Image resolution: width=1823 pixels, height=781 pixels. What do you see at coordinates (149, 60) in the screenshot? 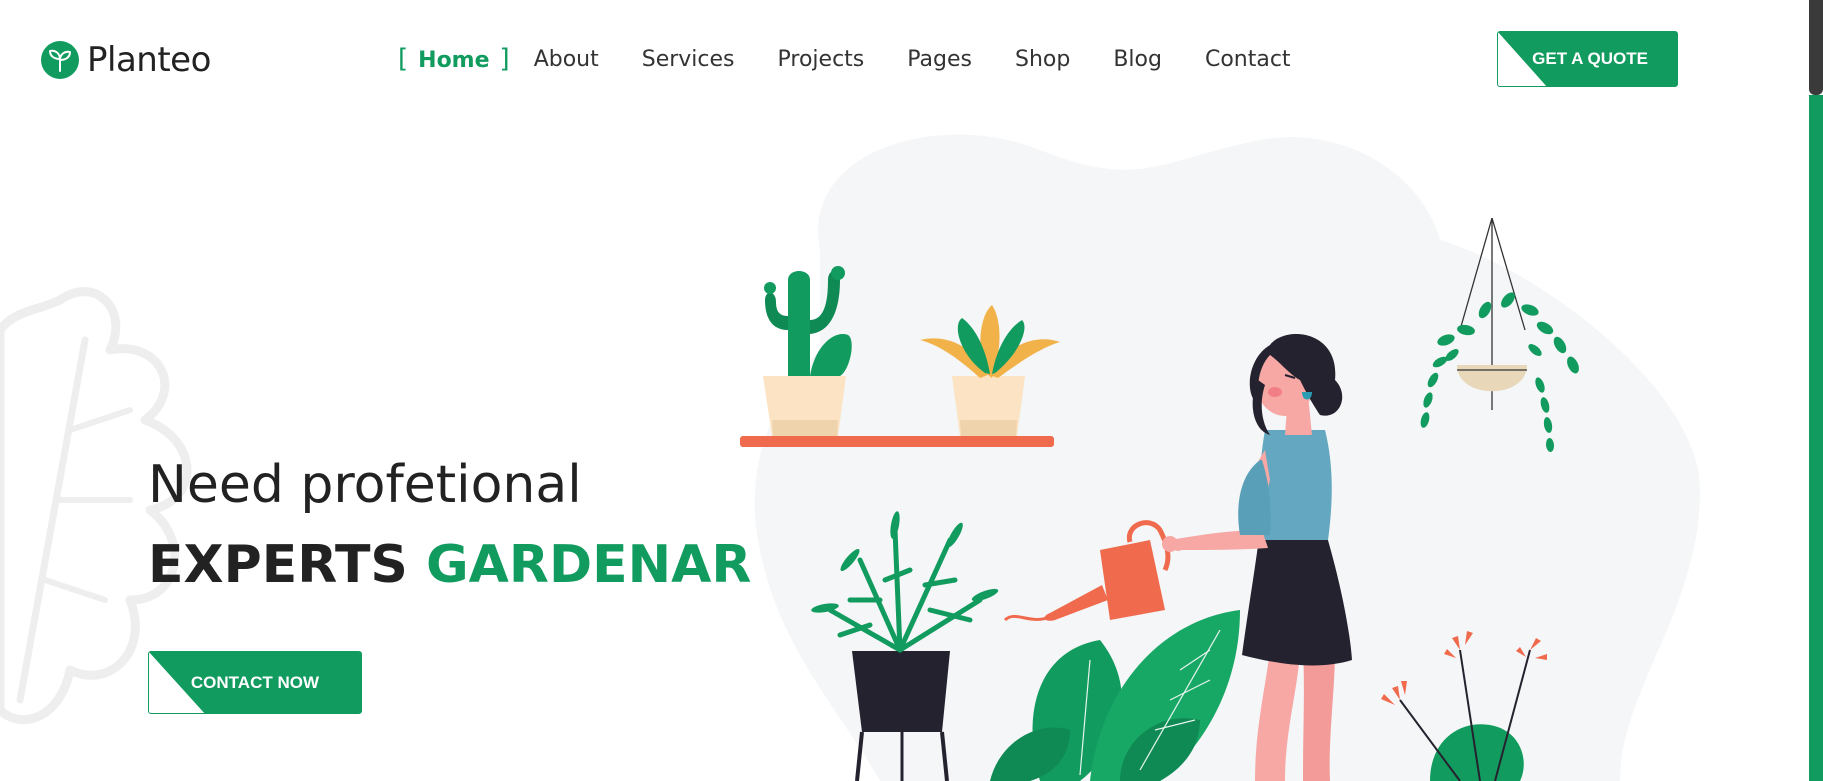
I see `brand-name: Planteo` at bounding box center [149, 60].